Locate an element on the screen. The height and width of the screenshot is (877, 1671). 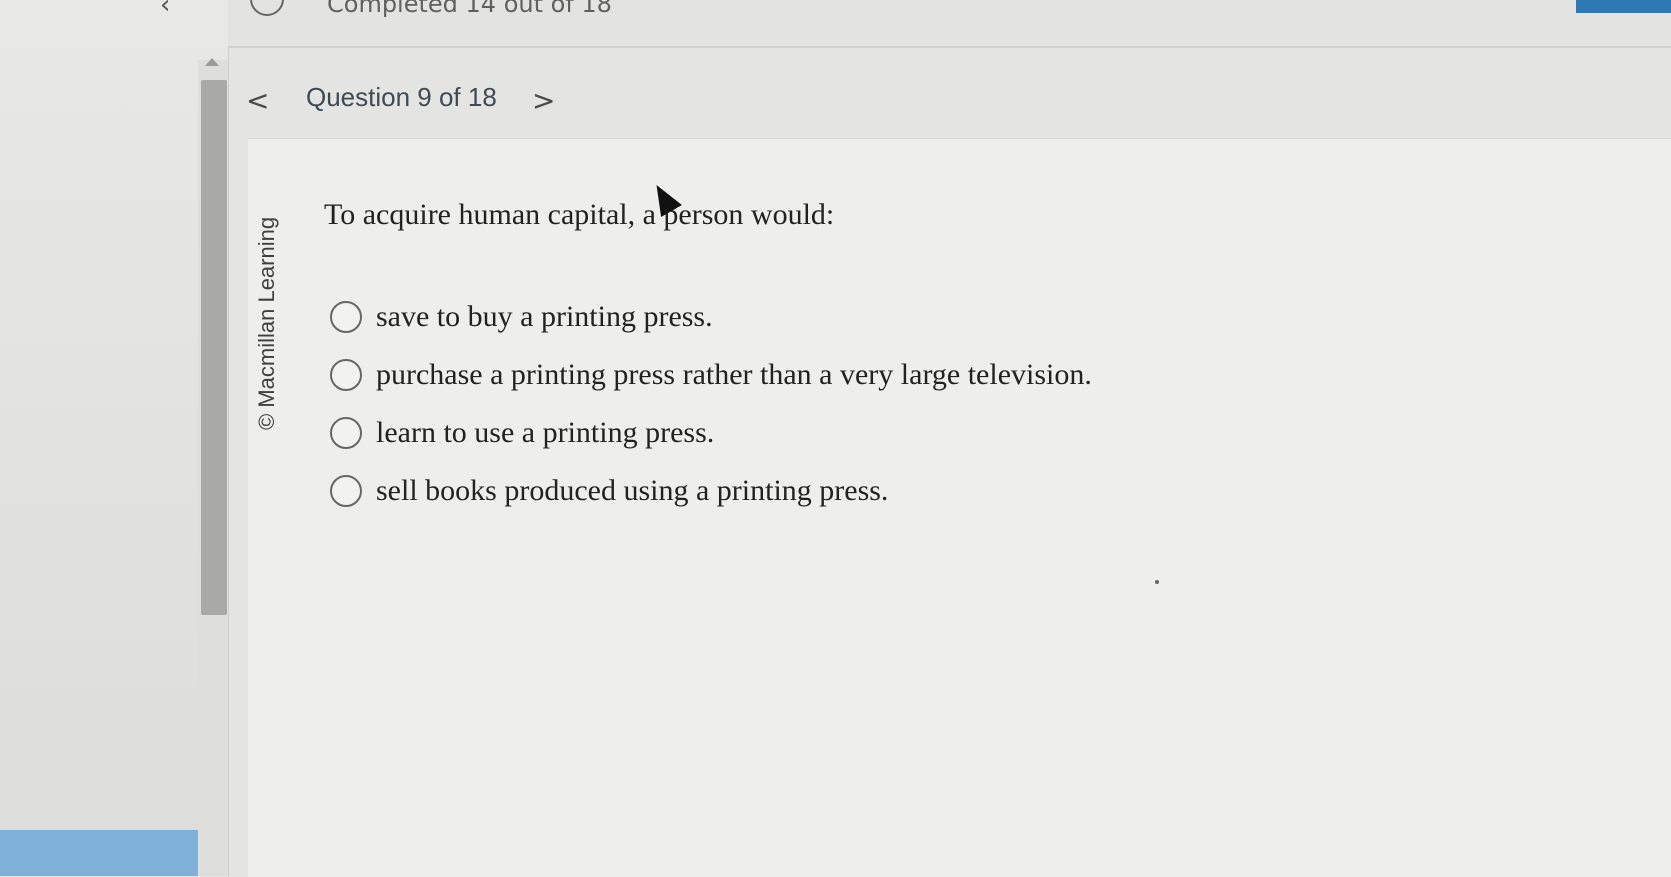
left-panel is located at coordinates (114, 438).